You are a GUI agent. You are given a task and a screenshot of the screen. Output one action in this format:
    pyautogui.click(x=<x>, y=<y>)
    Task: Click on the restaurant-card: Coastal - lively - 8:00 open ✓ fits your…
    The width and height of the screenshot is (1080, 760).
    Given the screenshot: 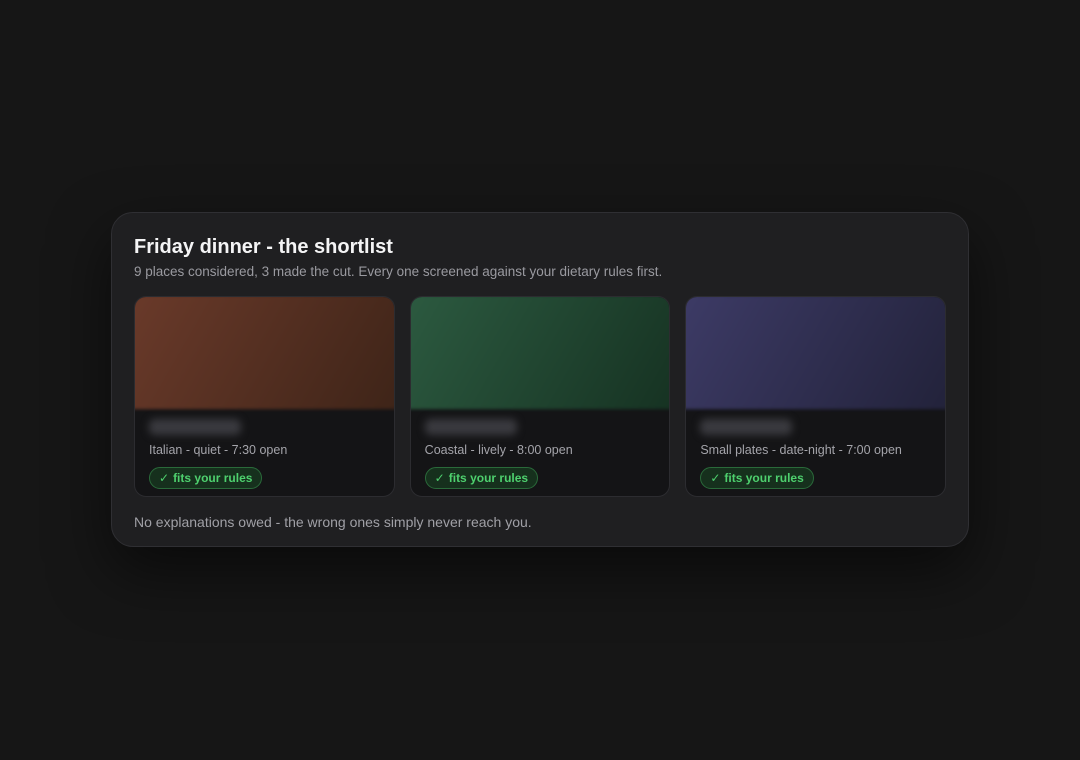 What is the action you would take?
    pyautogui.click(x=540, y=396)
    